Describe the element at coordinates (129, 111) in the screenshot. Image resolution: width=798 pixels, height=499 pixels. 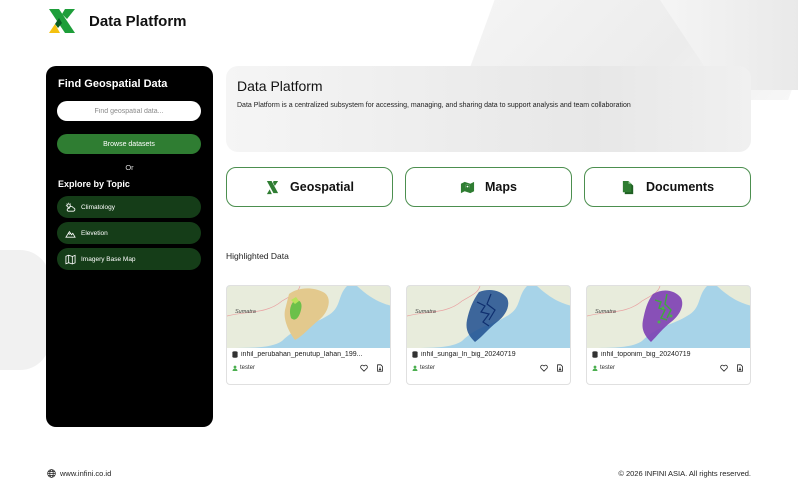
I see `geospatial-search-input` at that location.